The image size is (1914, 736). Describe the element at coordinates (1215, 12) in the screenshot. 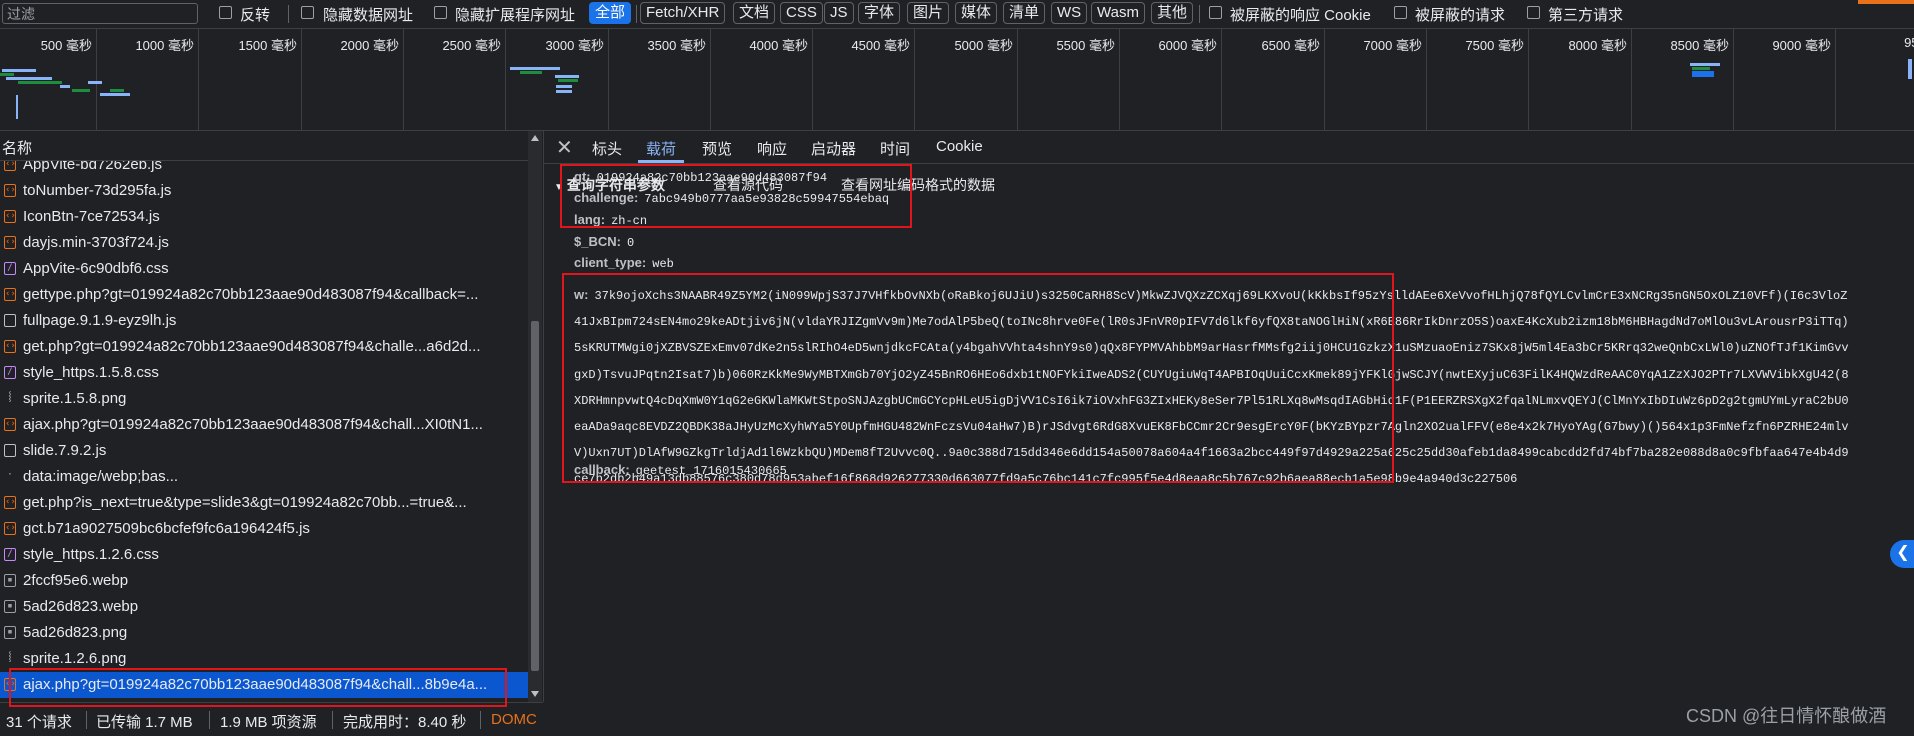

I see `blocked-cookies-checkbox` at that location.